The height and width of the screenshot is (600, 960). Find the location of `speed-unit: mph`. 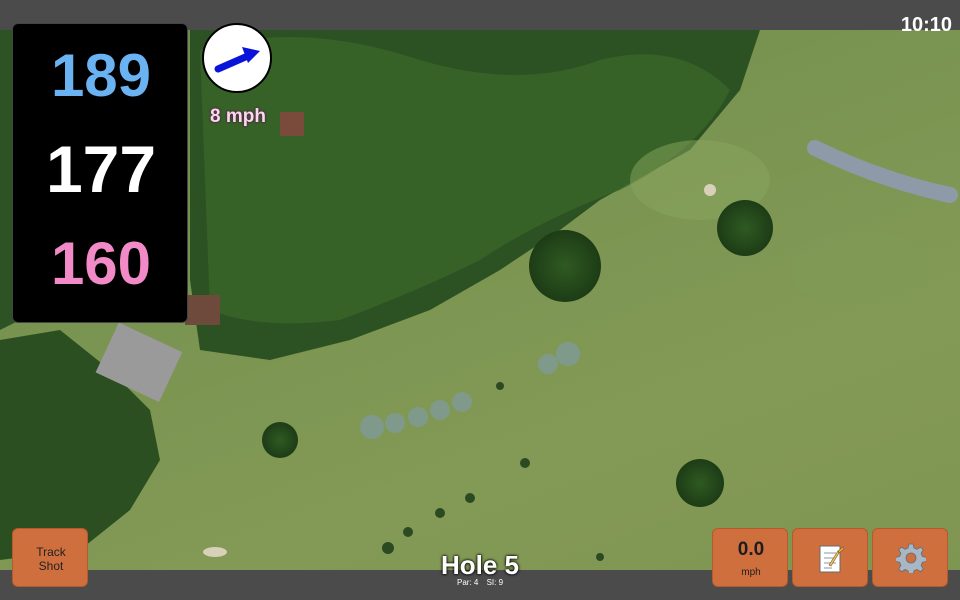

speed-unit: mph is located at coordinates (751, 572).